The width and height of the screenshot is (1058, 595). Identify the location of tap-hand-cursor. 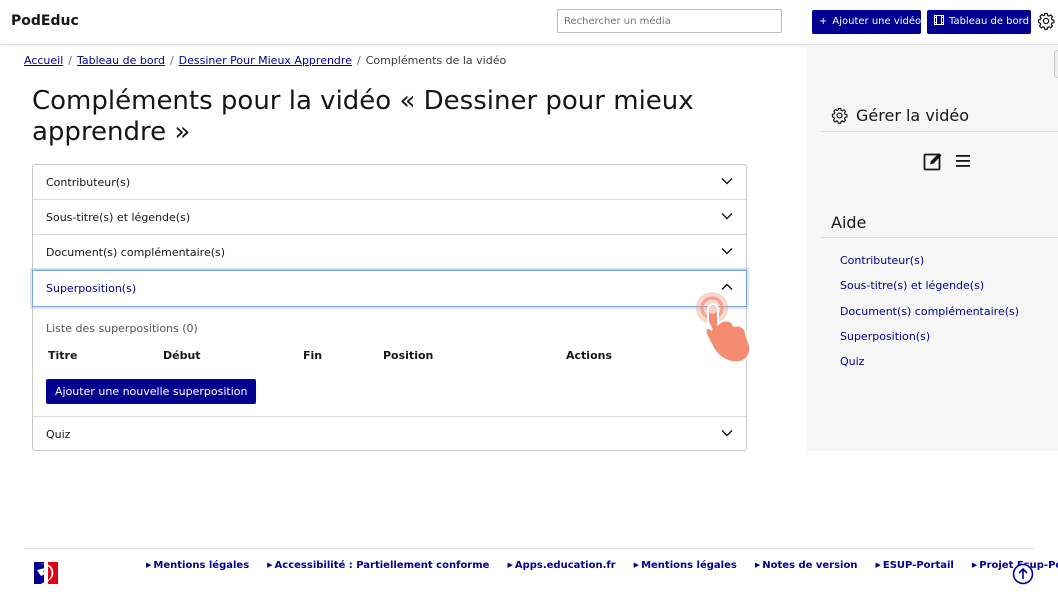
(724, 328).